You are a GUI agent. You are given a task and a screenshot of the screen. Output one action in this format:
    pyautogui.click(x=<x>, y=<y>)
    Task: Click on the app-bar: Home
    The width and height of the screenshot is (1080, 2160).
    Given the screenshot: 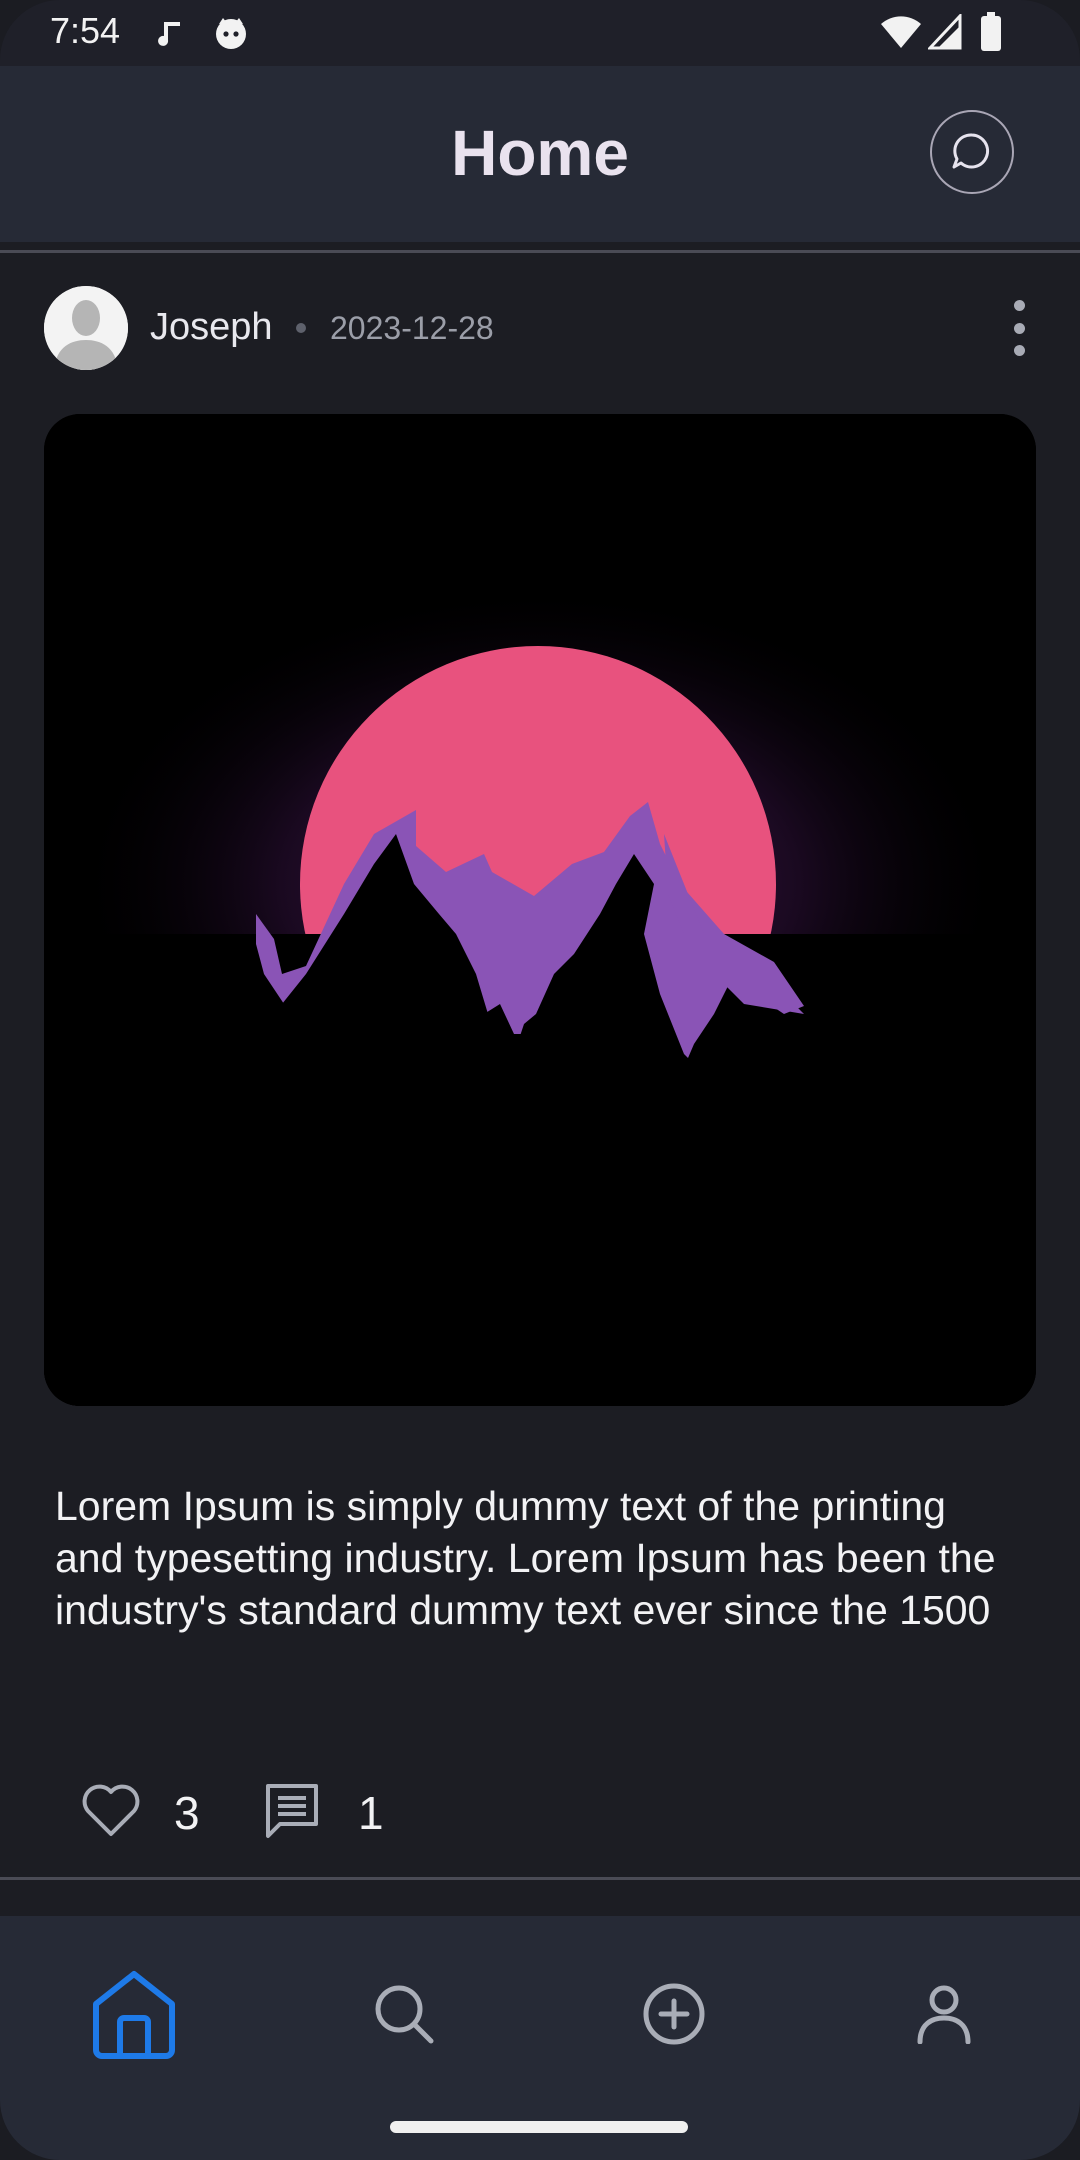 What is the action you would take?
    pyautogui.click(x=540, y=154)
    